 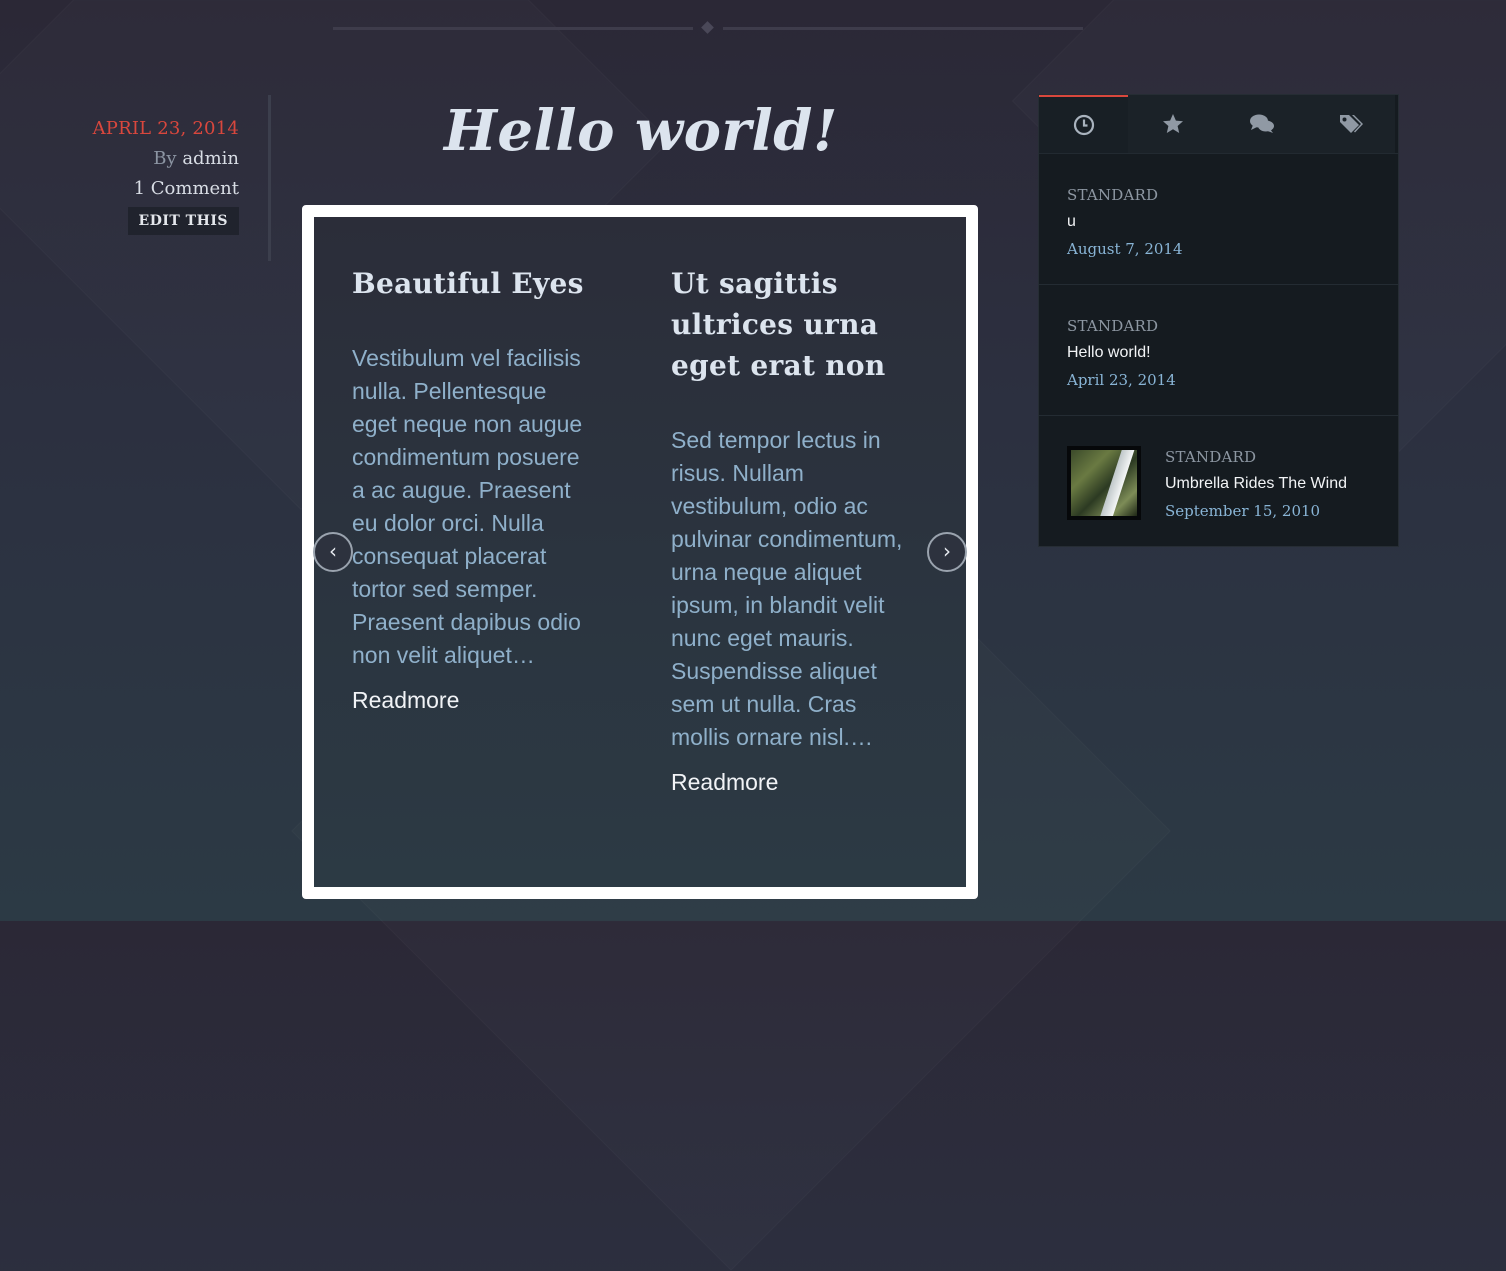 What do you see at coordinates (947, 552) in the screenshot?
I see `carousel-next-button: ›` at bounding box center [947, 552].